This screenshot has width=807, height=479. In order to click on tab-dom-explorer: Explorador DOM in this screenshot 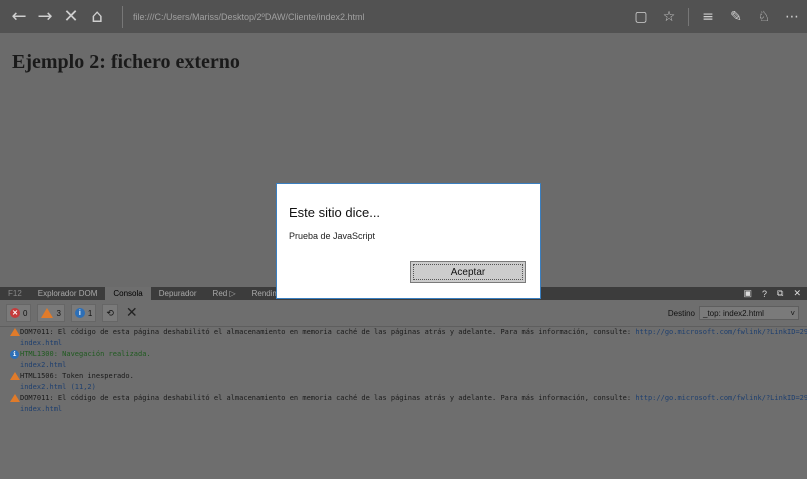, I will do `click(68, 293)`.